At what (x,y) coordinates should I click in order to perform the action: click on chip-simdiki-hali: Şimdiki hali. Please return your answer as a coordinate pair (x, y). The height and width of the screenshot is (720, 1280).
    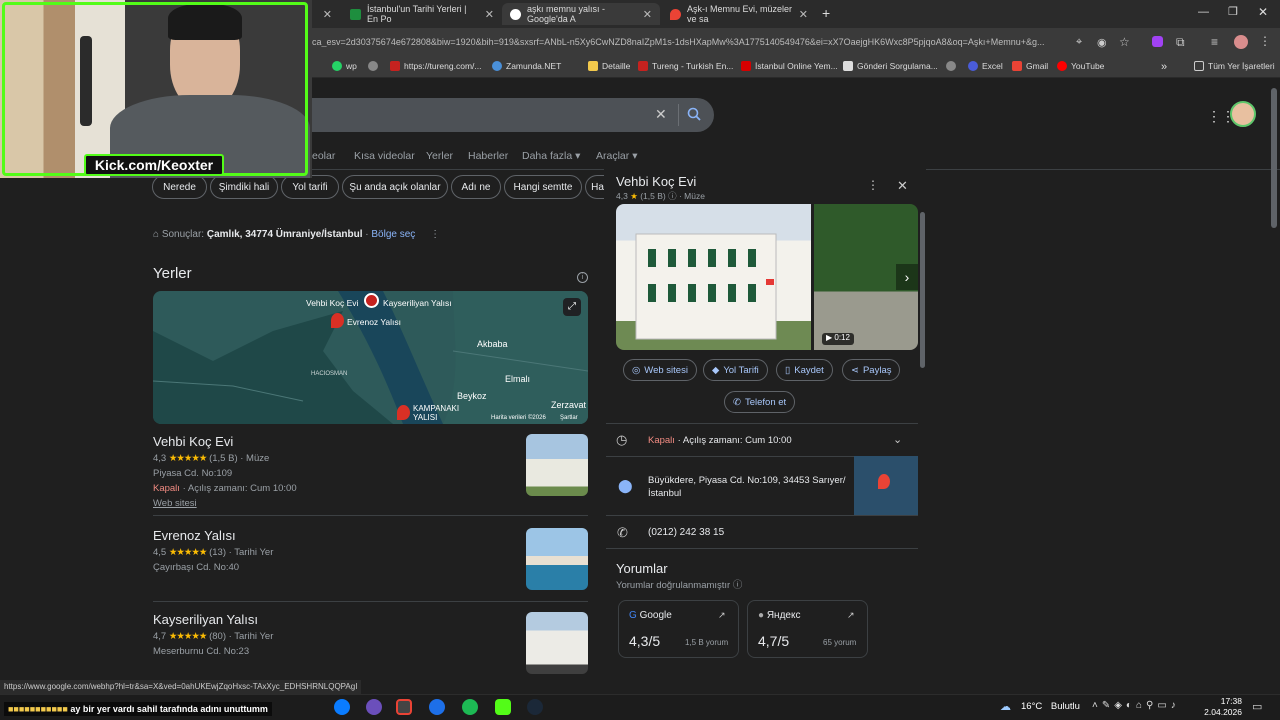
    Looking at the image, I should click on (244, 187).